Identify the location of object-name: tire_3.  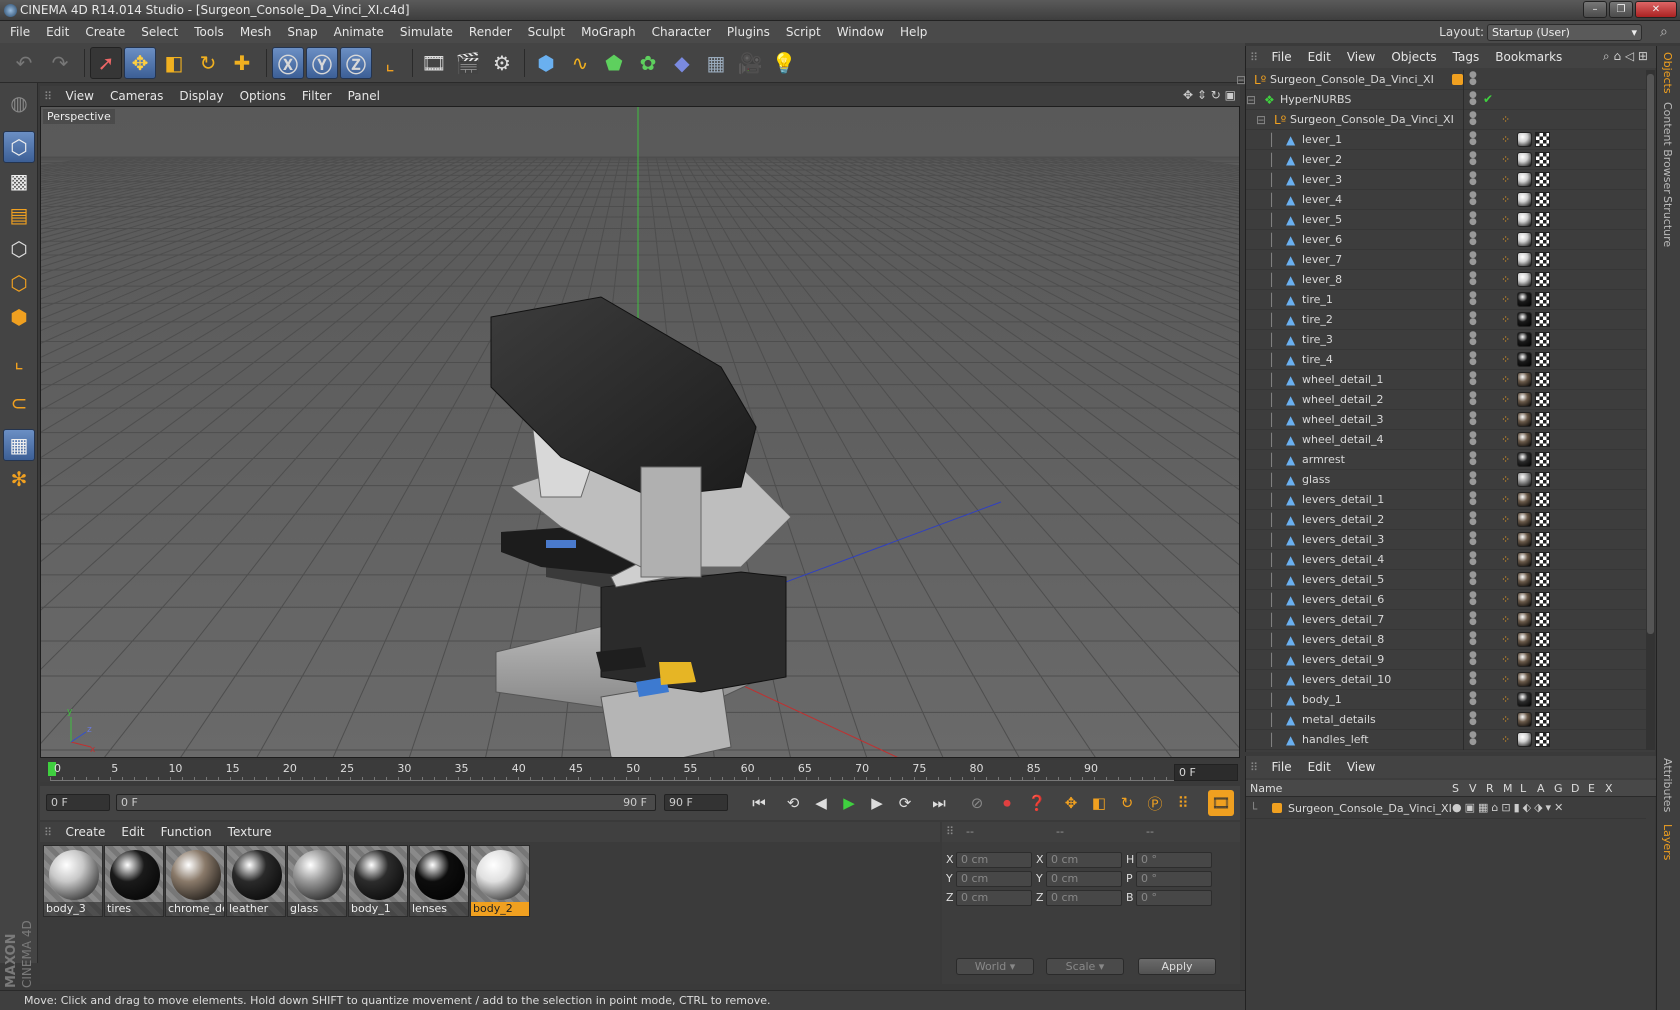
(1317, 339).